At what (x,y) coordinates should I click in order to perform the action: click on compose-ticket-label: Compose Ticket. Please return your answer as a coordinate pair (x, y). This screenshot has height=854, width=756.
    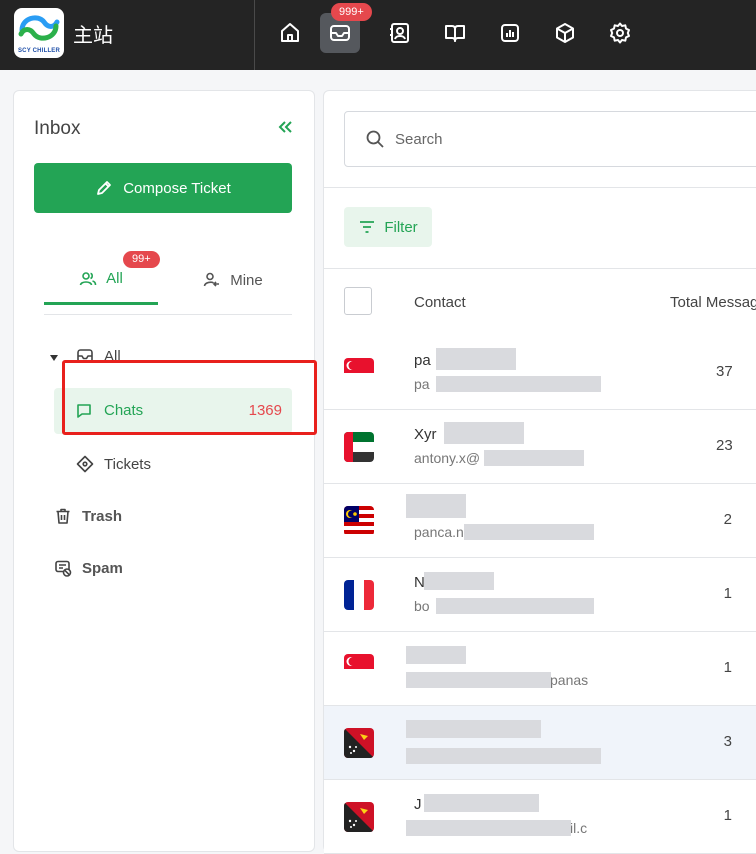
    Looking at the image, I should click on (177, 188).